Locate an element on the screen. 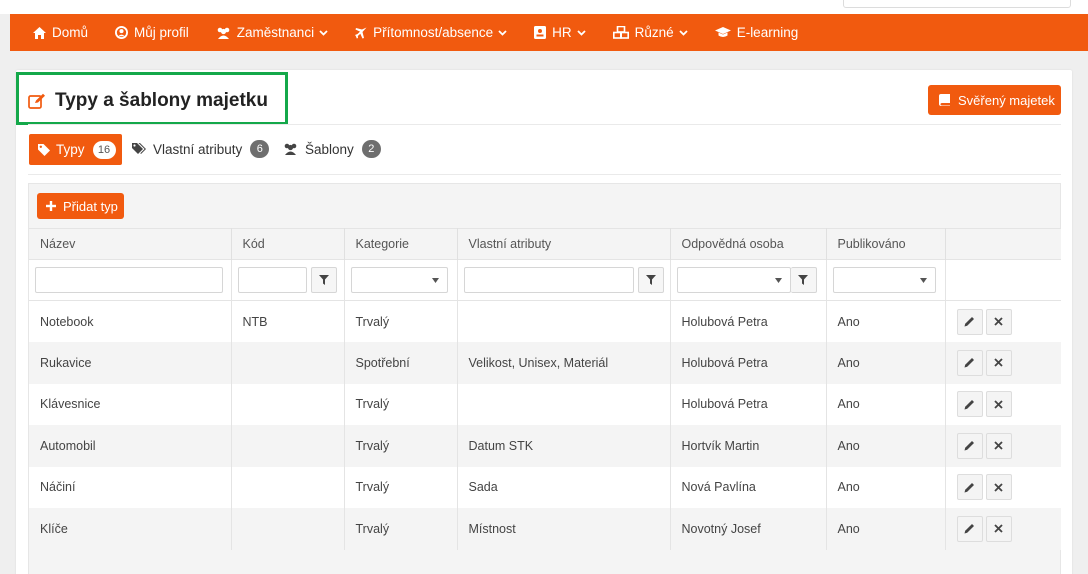 This screenshot has height=574, width=1088. nav-item-elearning: E-learning is located at coordinates (756, 32).